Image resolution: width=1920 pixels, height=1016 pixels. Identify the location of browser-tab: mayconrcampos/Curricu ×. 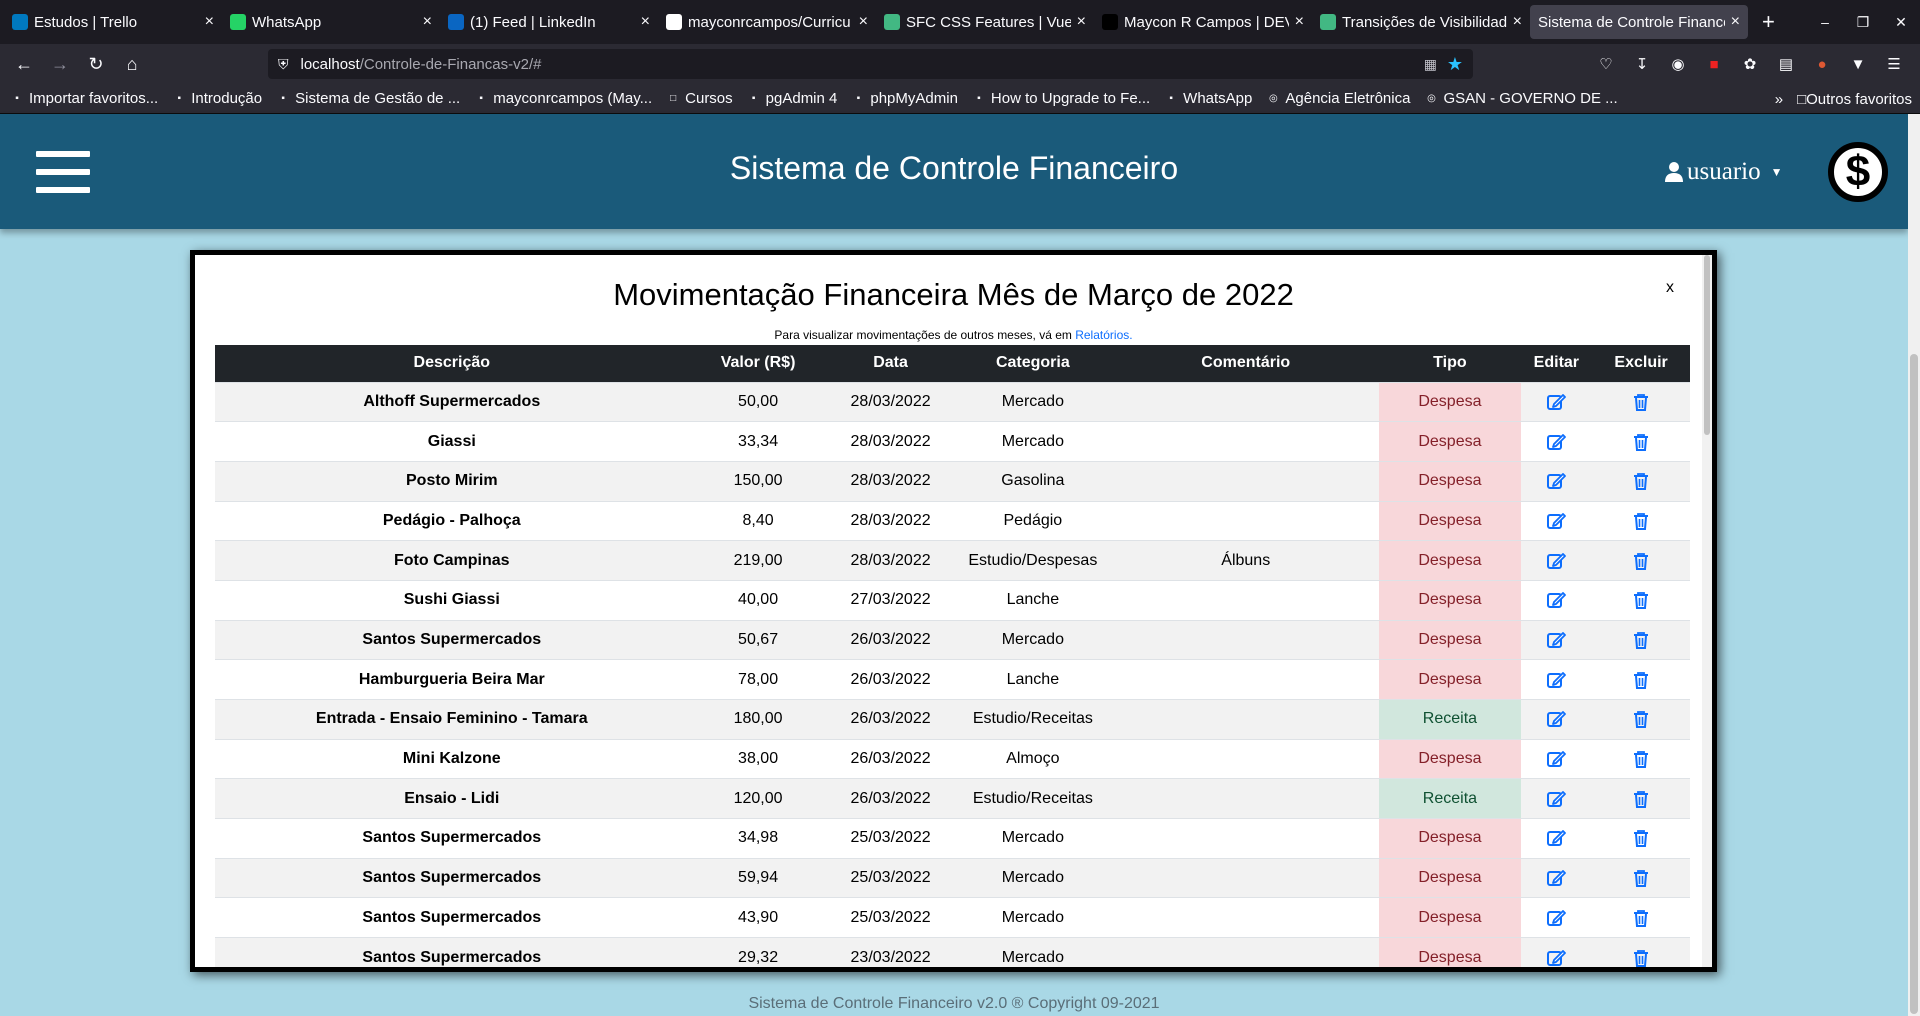
(767, 22).